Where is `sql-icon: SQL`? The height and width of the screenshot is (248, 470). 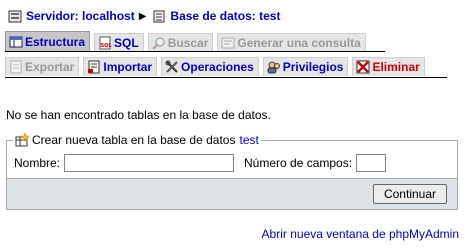 sql-icon: SQL is located at coordinates (106, 43).